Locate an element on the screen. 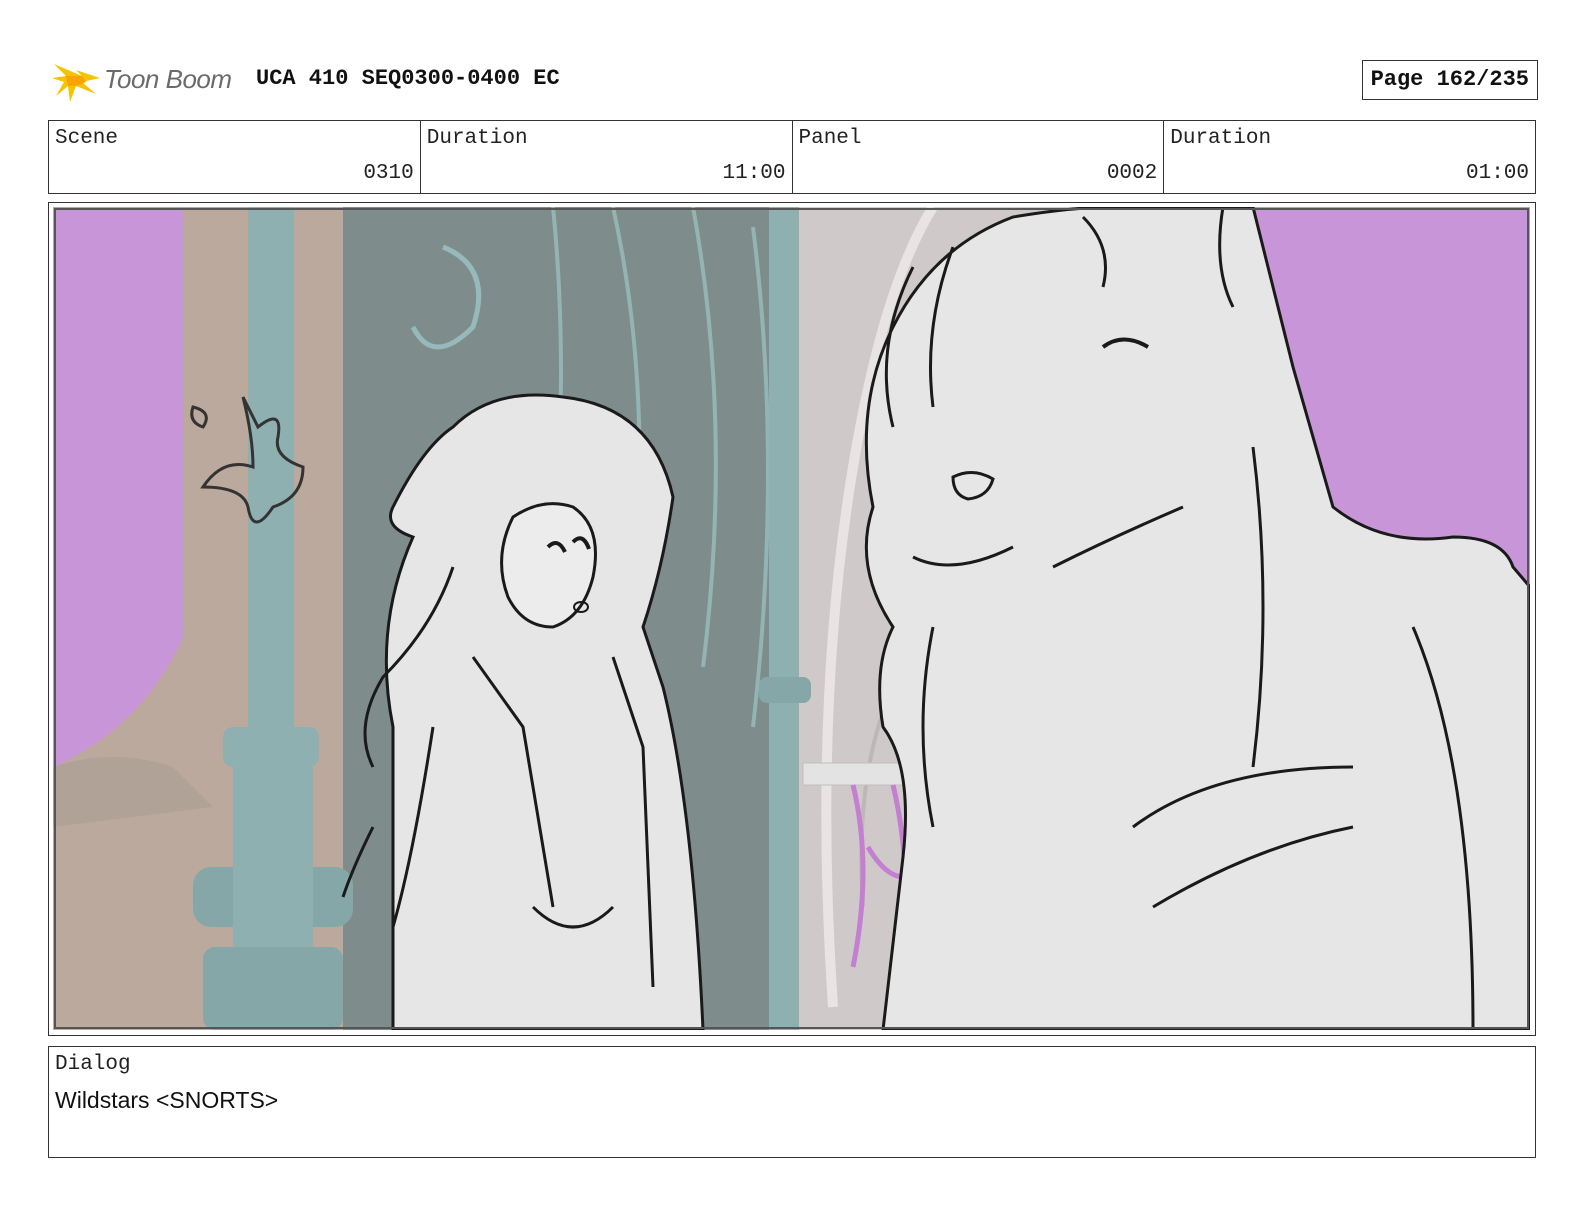 The width and height of the screenshot is (1584, 1224). starburst-logo-icon is located at coordinates (76, 83).